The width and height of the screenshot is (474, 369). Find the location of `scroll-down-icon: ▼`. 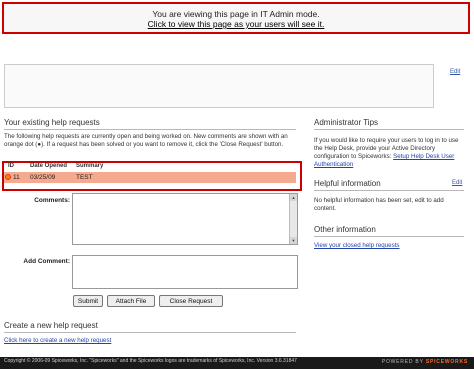

scroll-down-icon: ▼ is located at coordinates (293, 240).